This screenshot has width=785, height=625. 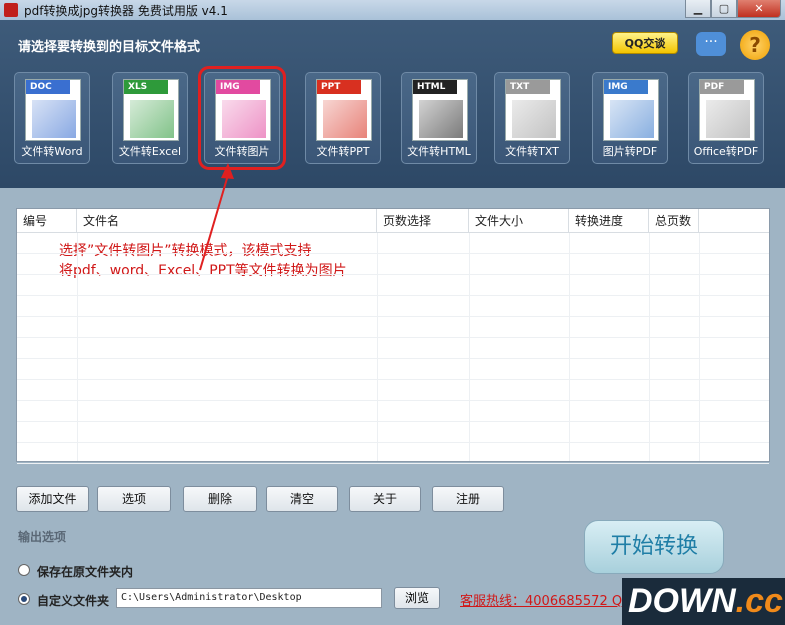 What do you see at coordinates (339, 87) in the screenshot?
I see `format-tag: PPT` at bounding box center [339, 87].